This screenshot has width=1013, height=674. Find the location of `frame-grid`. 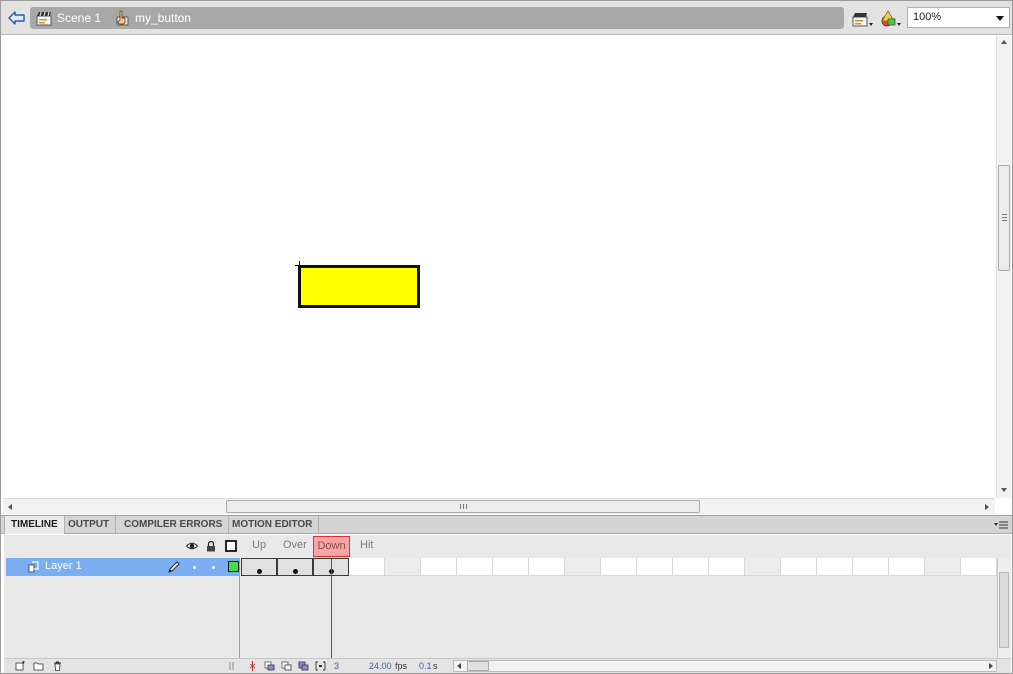

frame-grid is located at coordinates (619, 567).